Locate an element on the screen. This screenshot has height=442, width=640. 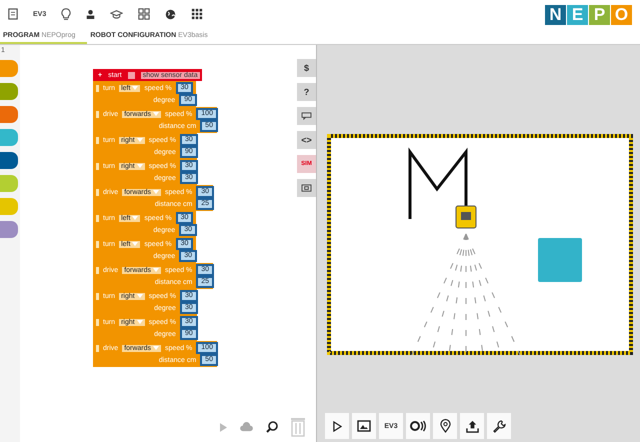
comment-button is located at coordinates (306, 116).